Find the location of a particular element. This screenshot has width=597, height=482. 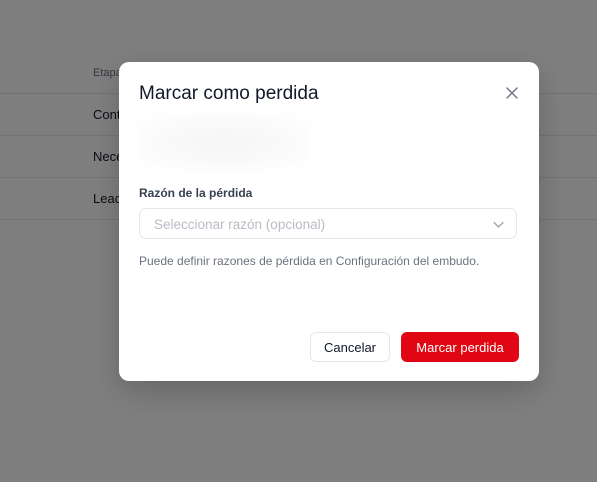

chevron-down-icon is located at coordinates (498, 224).